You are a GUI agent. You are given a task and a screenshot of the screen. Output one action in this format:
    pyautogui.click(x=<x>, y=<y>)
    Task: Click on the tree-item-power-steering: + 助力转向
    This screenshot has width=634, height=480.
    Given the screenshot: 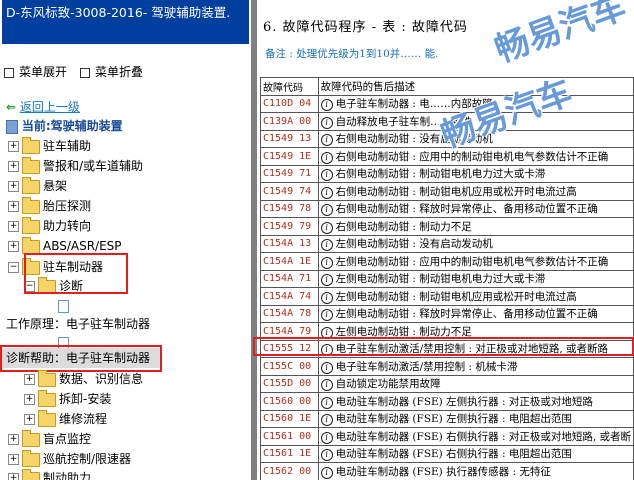 What is the action you would take?
    pyautogui.click(x=125, y=226)
    